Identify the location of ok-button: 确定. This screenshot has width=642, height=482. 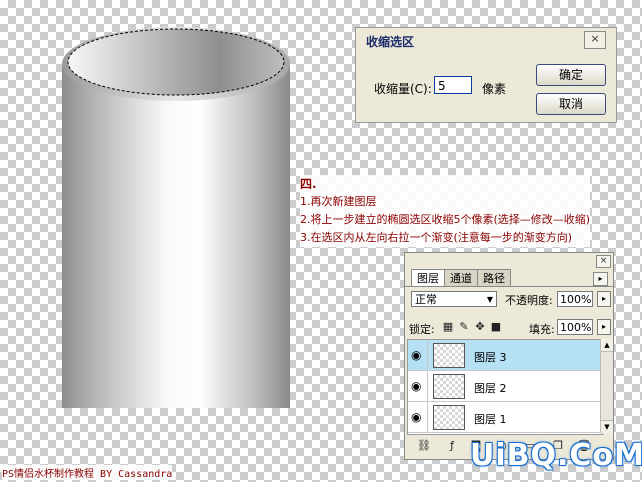
(571, 75).